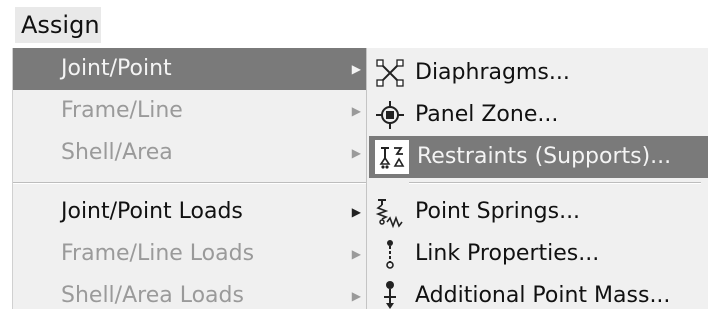 Image resolution: width=708 pixels, height=317 pixels. What do you see at coordinates (390, 296) in the screenshot?
I see `point-mass-icon` at bounding box center [390, 296].